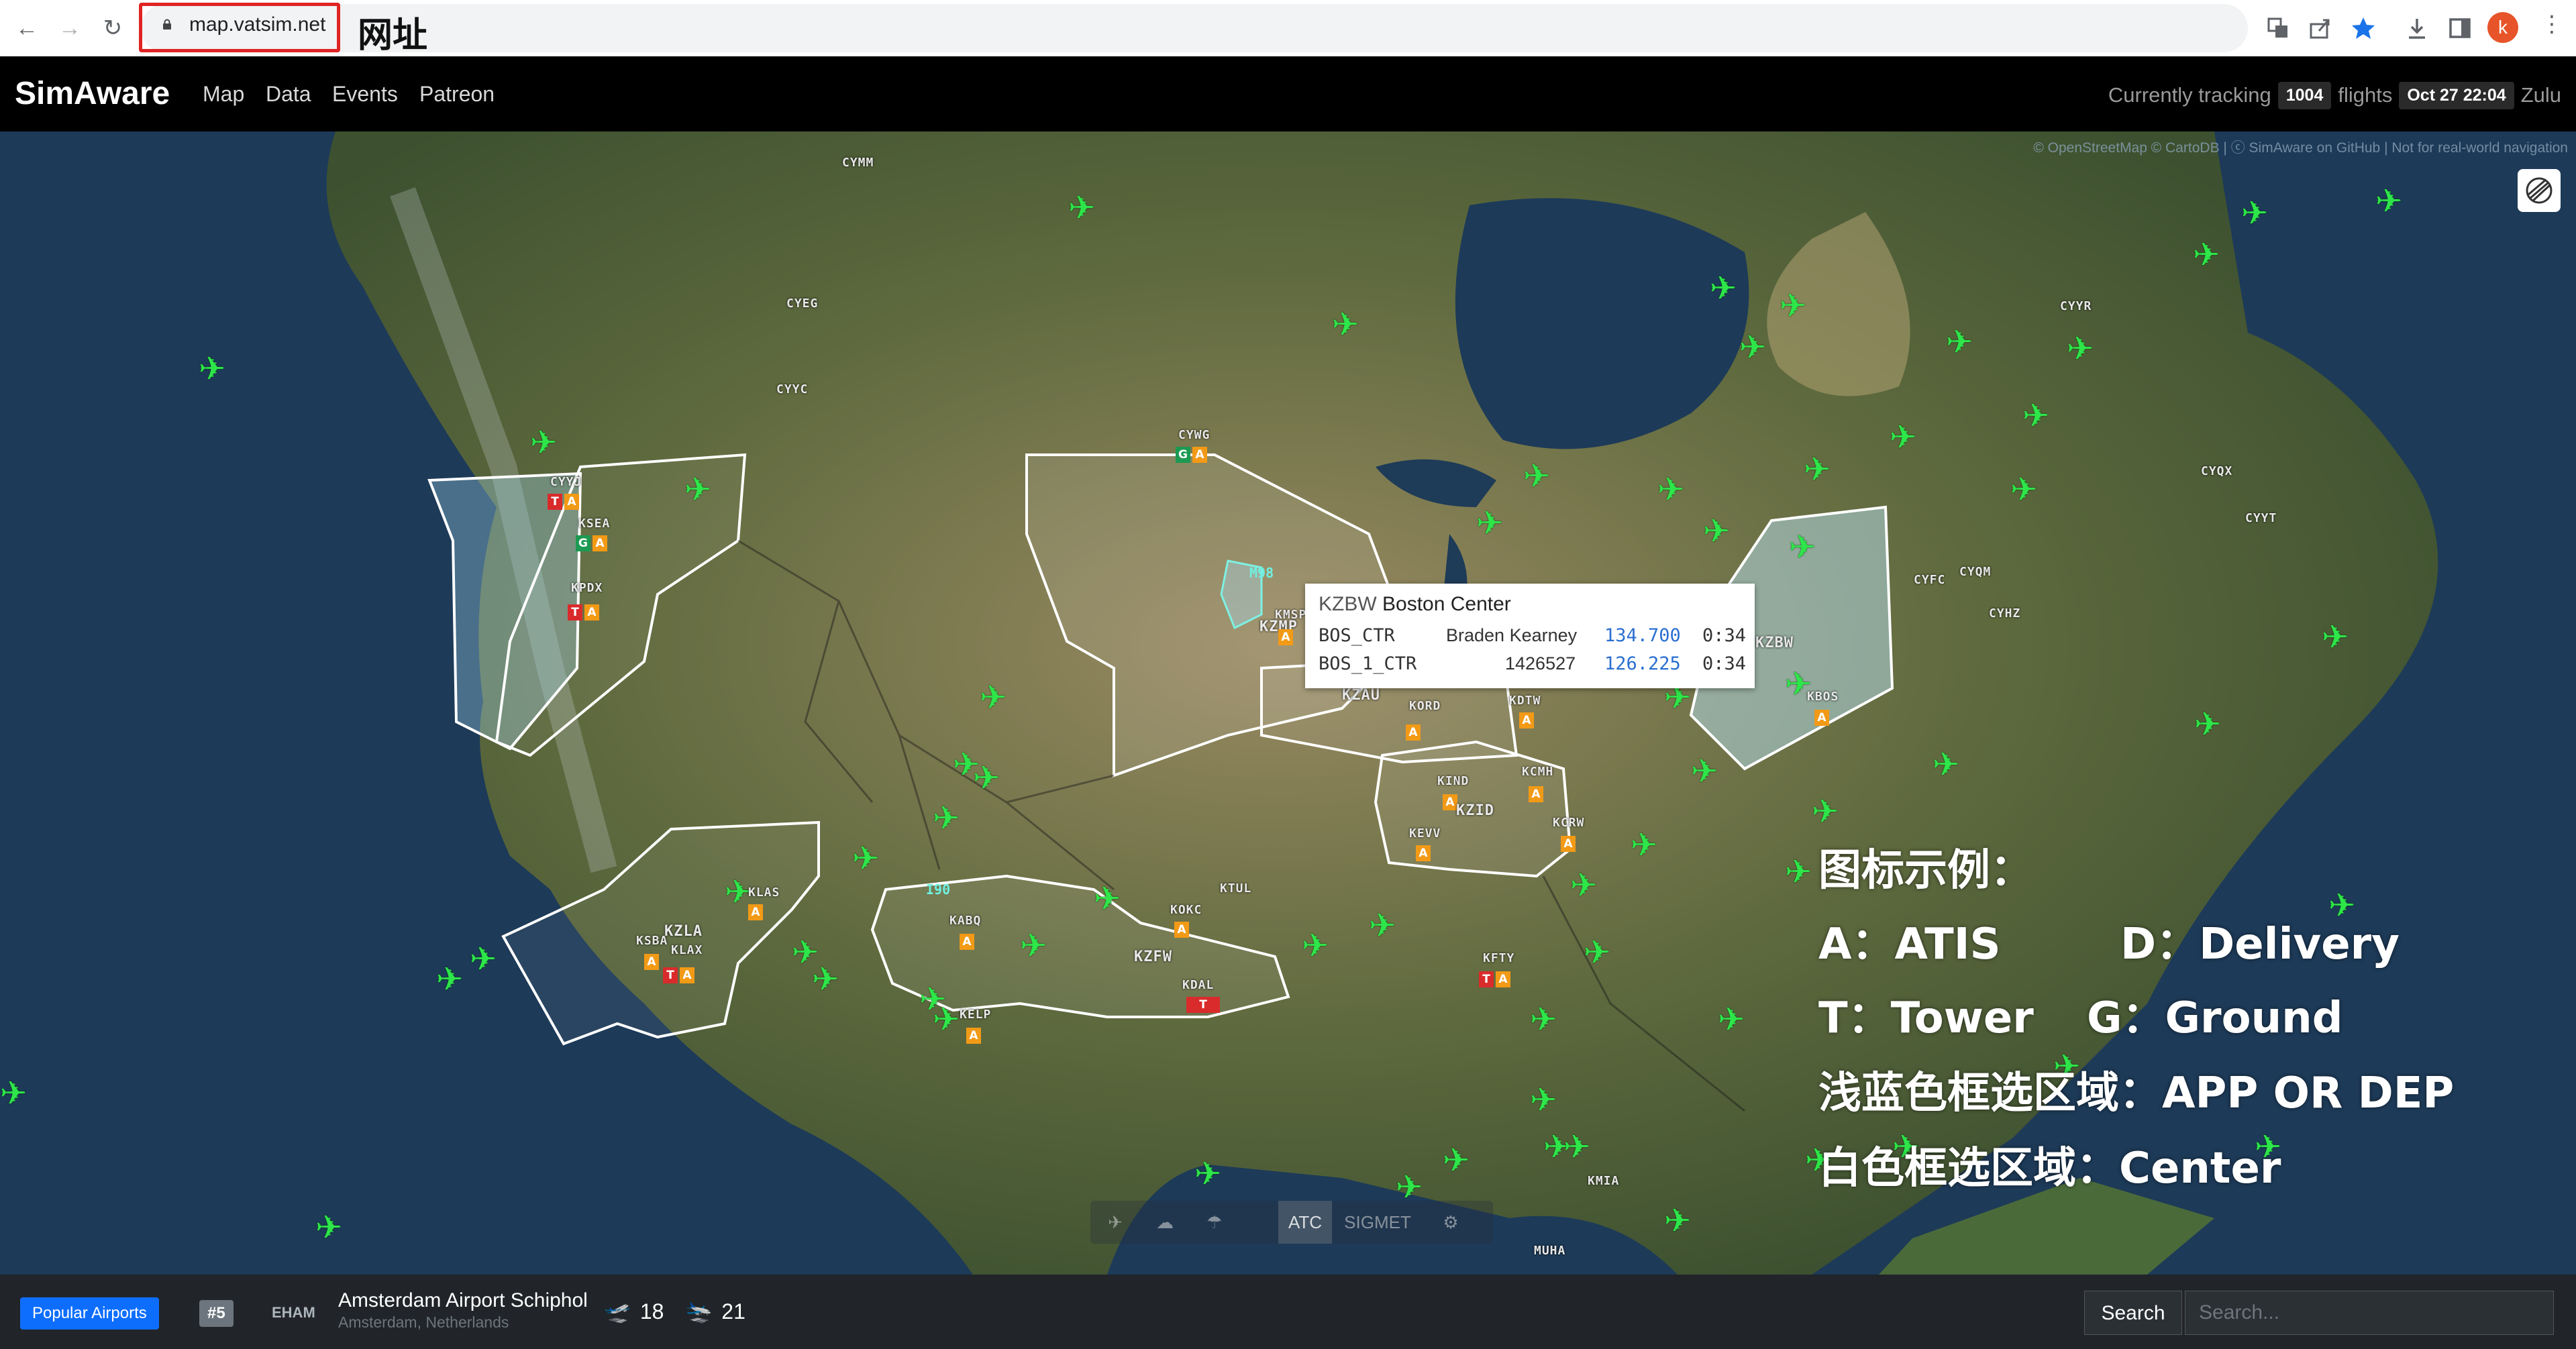 The width and height of the screenshot is (2576, 1349). What do you see at coordinates (1186, 910) in the screenshot?
I see `airport-label: KOKC` at bounding box center [1186, 910].